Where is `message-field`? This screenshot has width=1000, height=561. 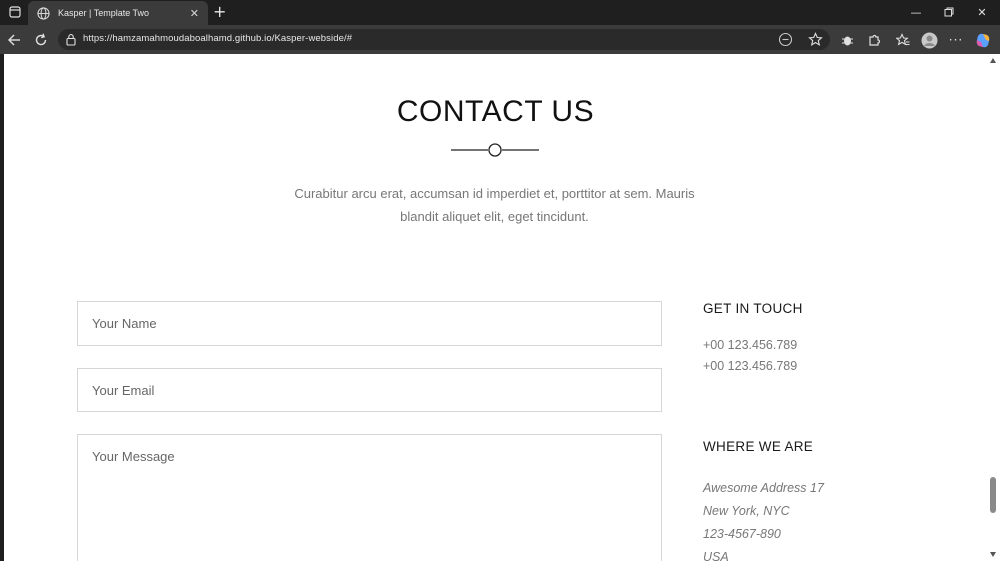 message-field is located at coordinates (369, 497).